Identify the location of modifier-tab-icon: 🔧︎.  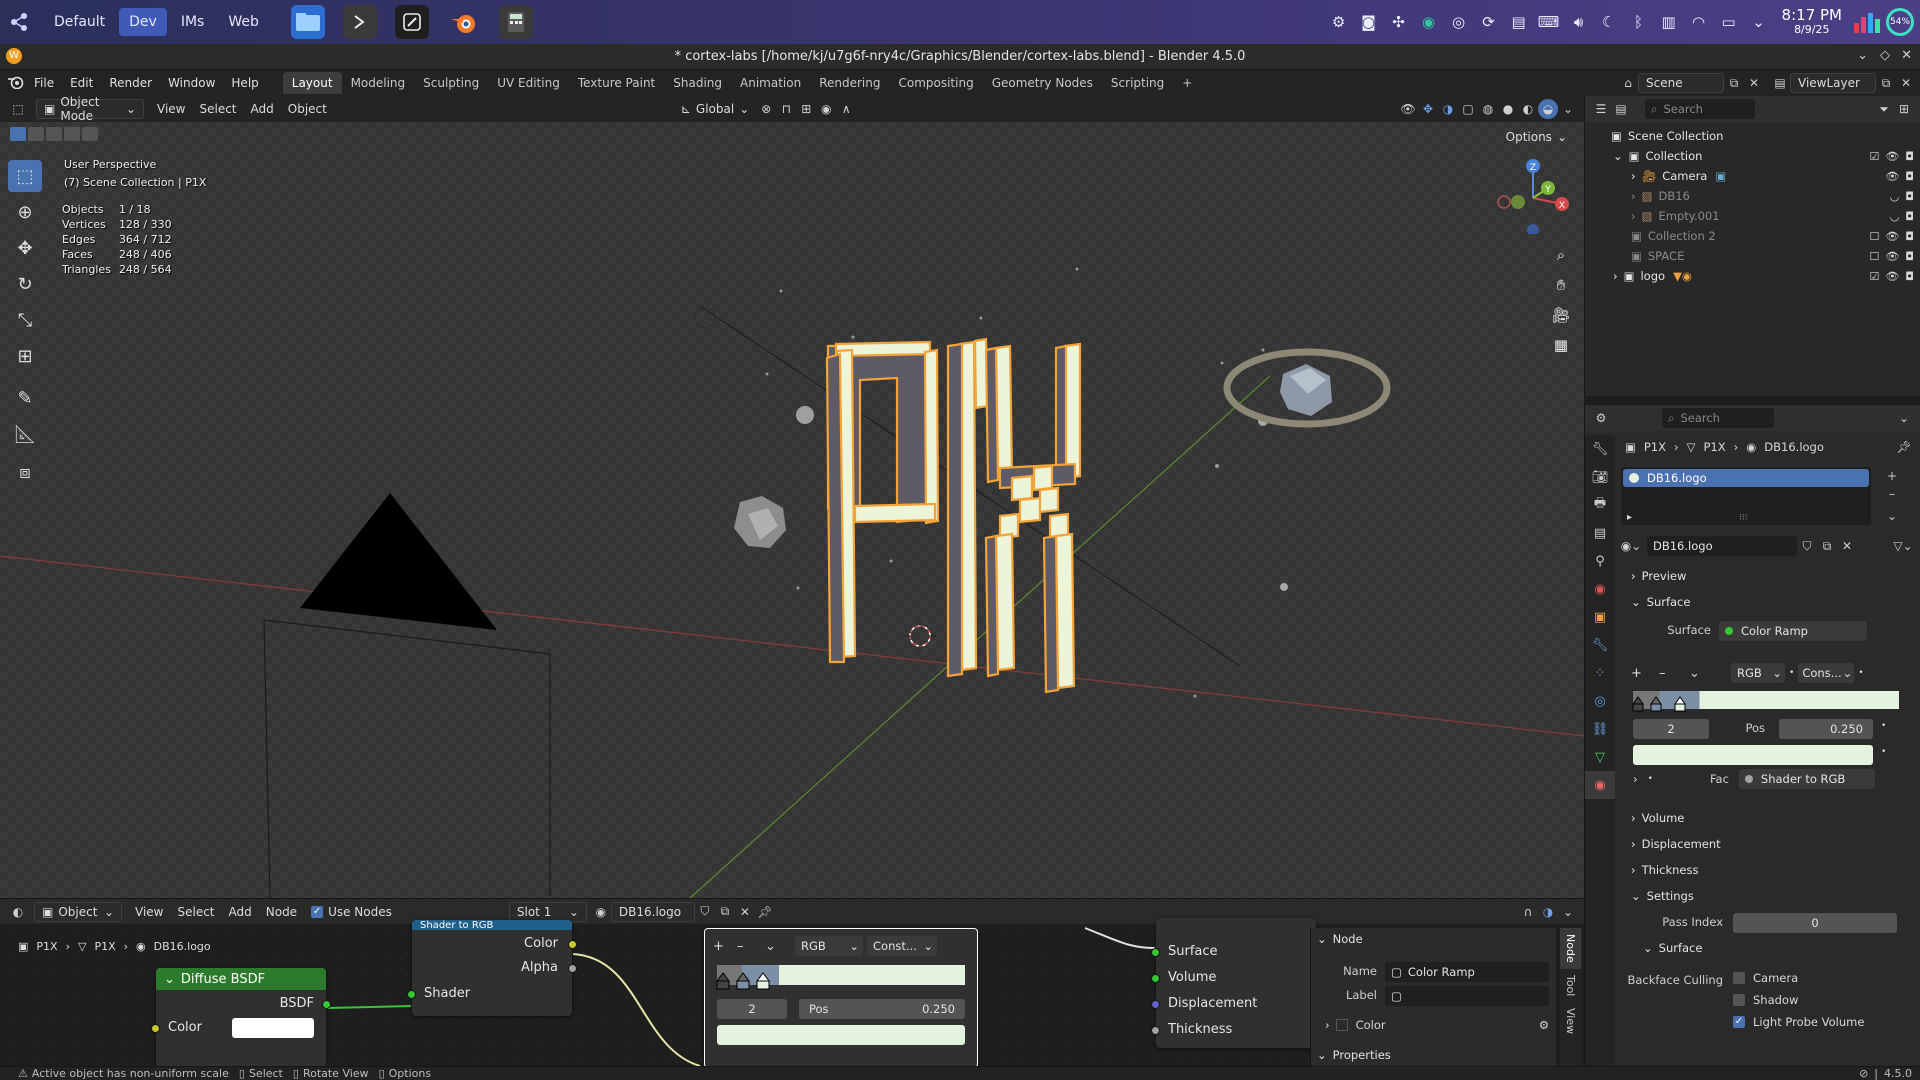
(1600, 645).